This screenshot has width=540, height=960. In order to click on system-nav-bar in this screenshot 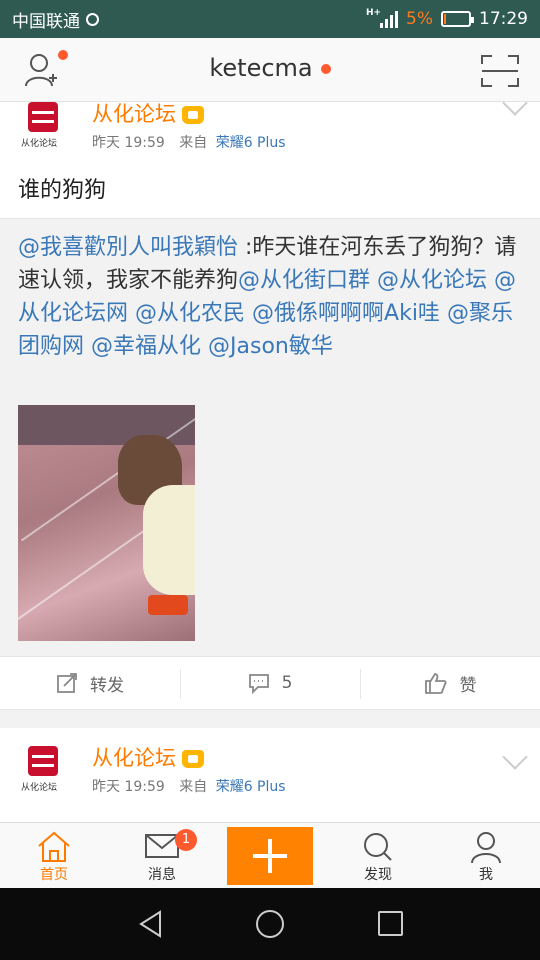, I will do `click(270, 924)`.